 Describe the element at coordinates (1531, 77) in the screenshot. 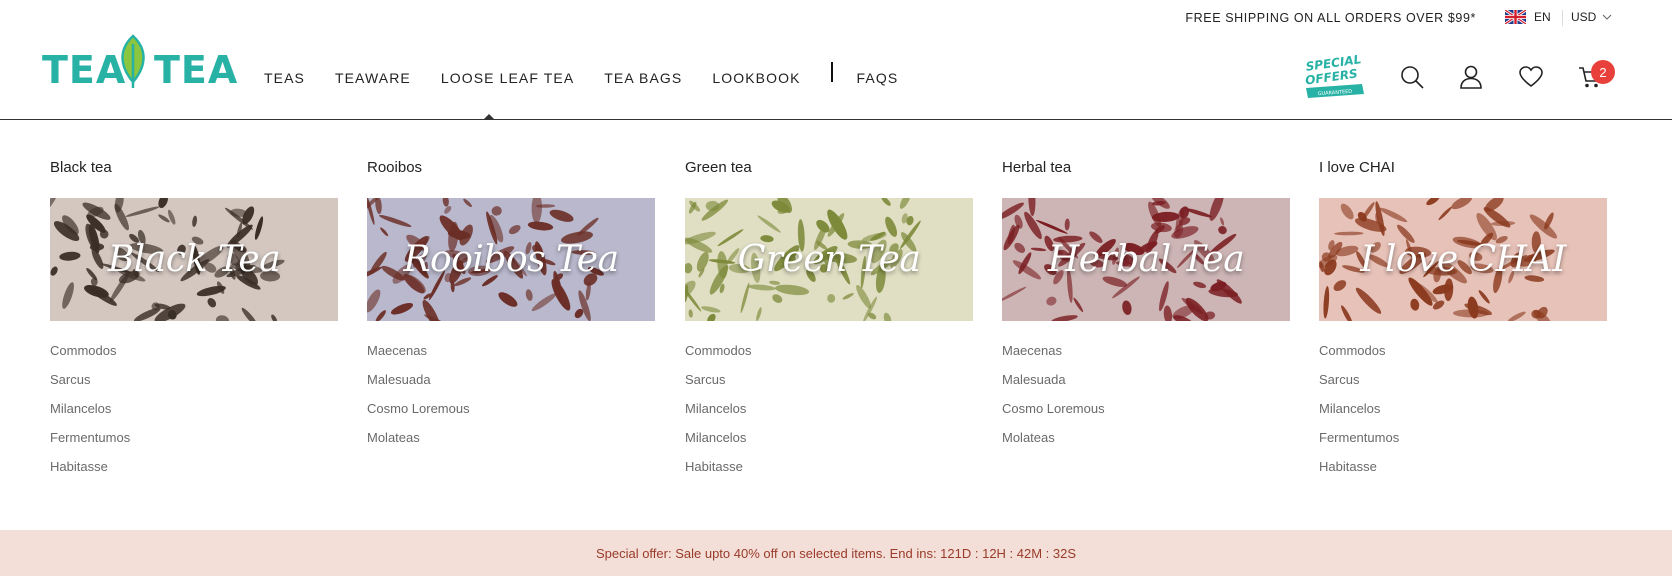

I see `heart-icon` at that location.